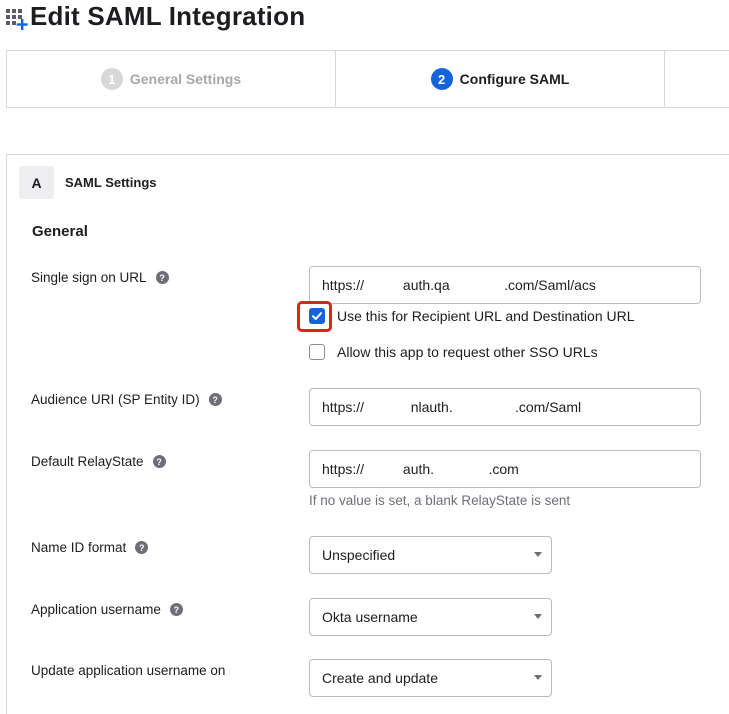 This screenshot has height=714, width=729. Describe the element at coordinates (430, 617) in the screenshot. I see `app-username-select: Okta username` at that location.